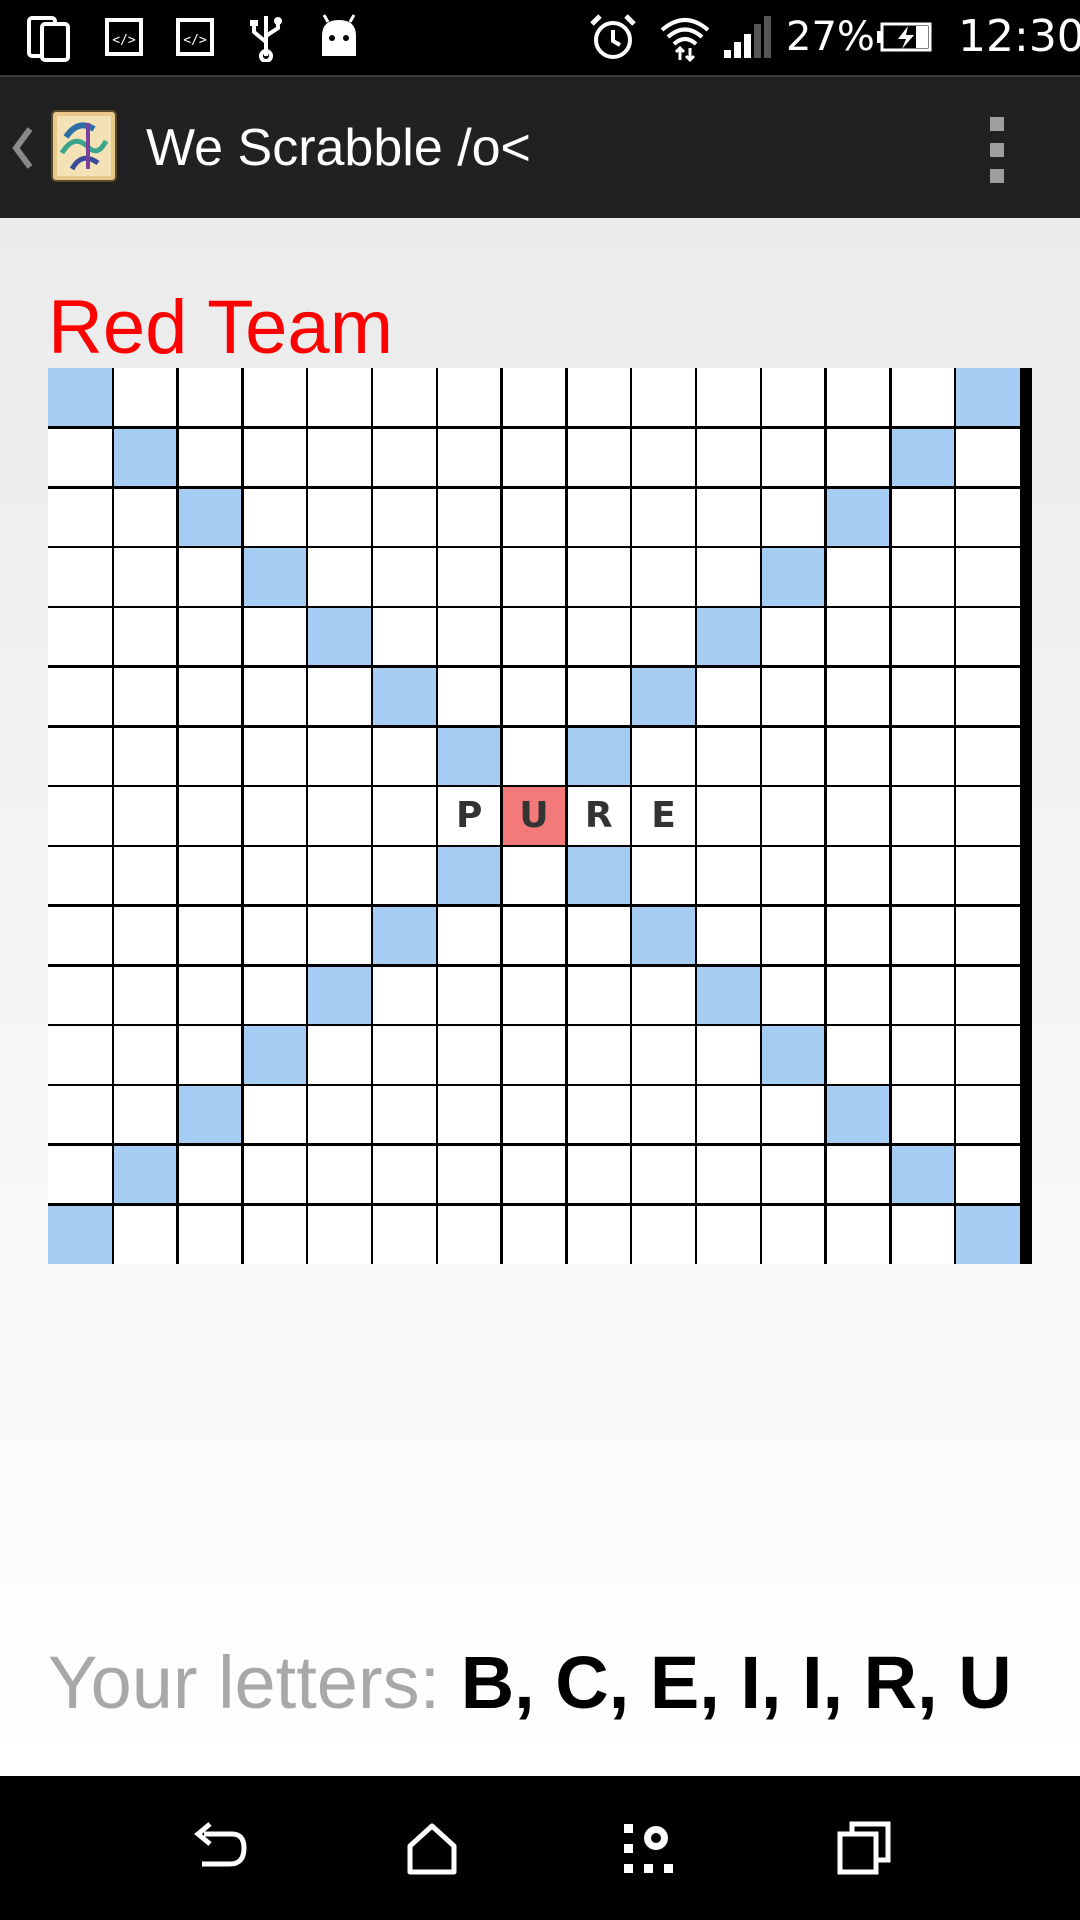 Image resolution: width=1080 pixels, height=1920 pixels. I want to click on board-tile: U, so click(534, 816).